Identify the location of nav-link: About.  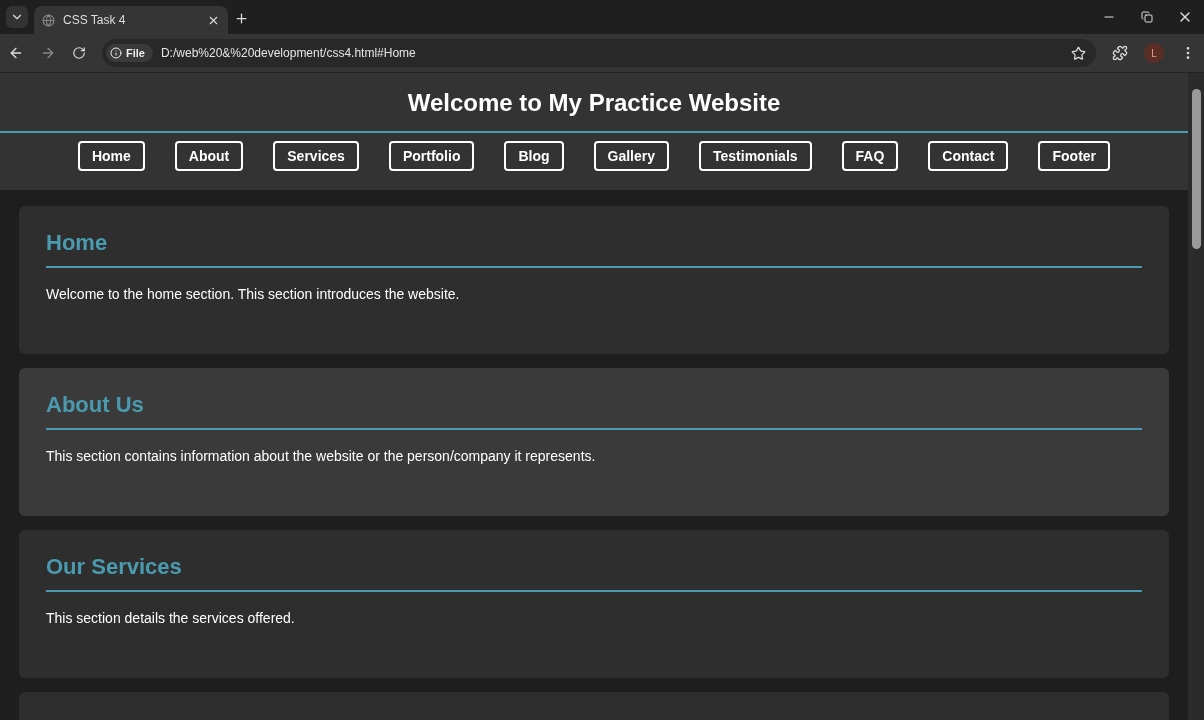
(209, 156).